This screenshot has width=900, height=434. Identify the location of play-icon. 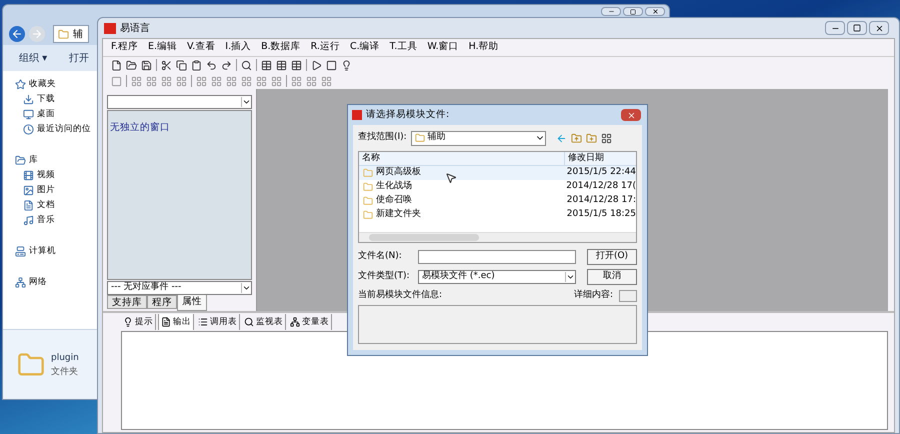
(316, 65).